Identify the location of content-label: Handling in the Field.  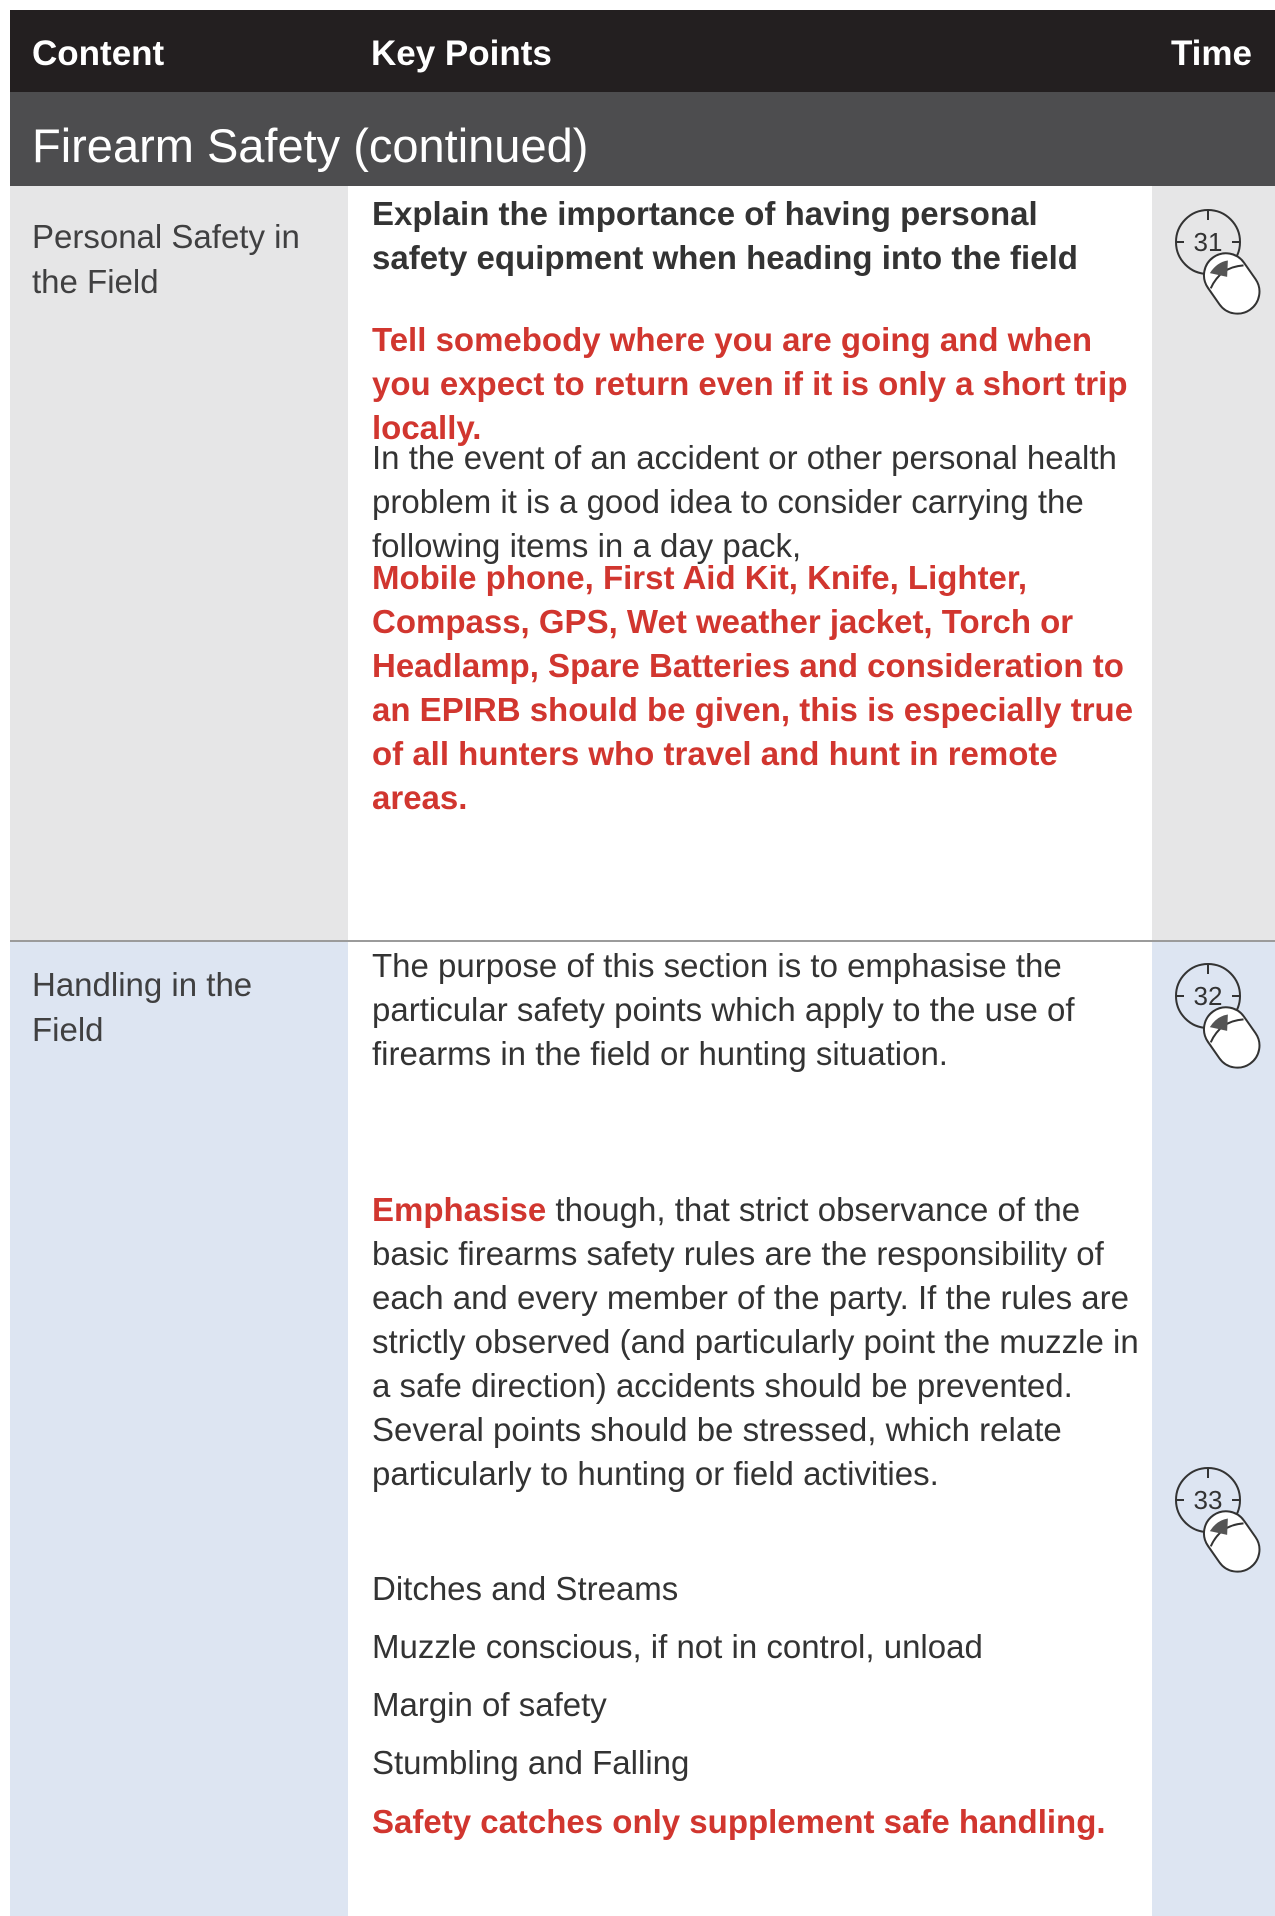
(142, 1007).